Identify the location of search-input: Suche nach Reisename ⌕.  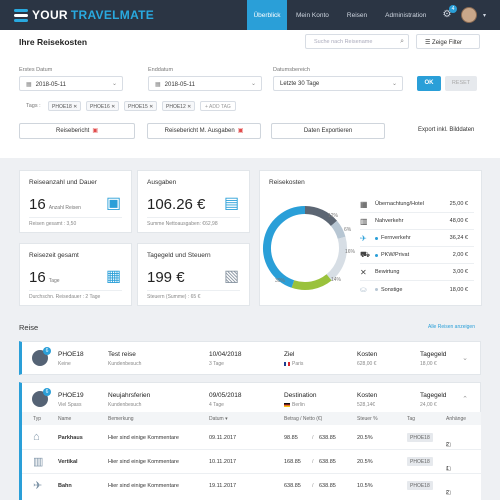
(357, 41).